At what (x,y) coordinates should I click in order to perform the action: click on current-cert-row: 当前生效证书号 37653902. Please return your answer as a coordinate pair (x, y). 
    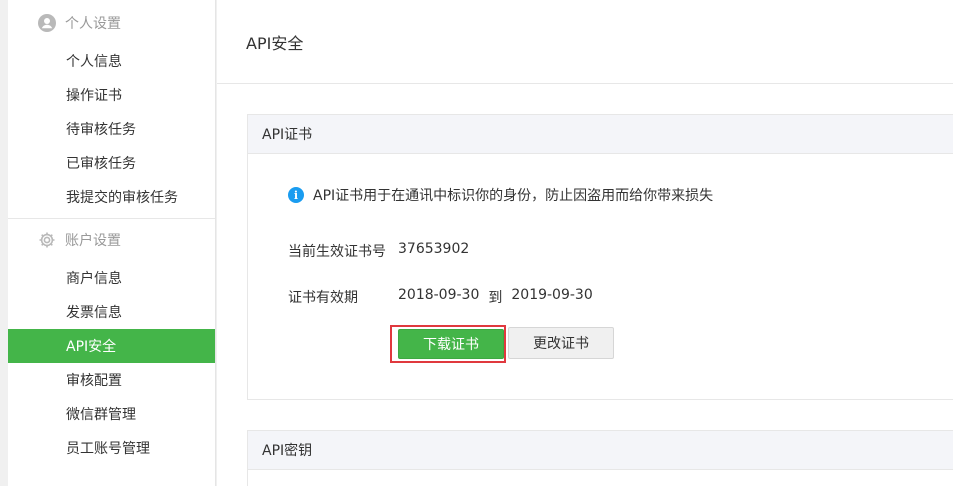
    Looking at the image, I should click on (378, 251).